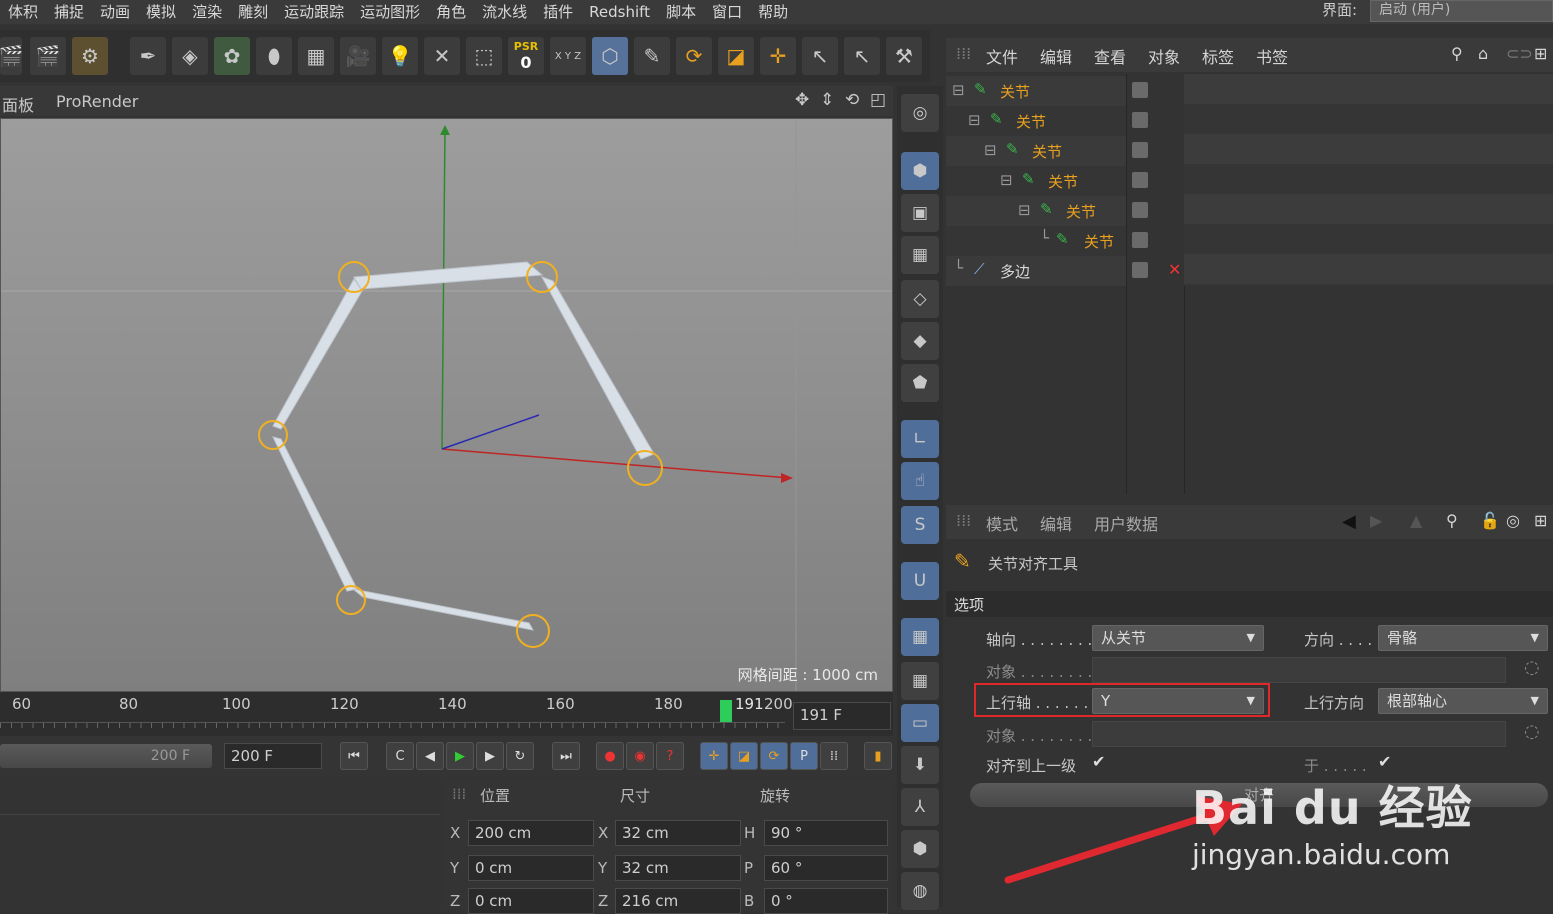  What do you see at coordinates (1002, 56) in the screenshot?
I see `om-menu-file: 文件` at bounding box center [1002, 56].